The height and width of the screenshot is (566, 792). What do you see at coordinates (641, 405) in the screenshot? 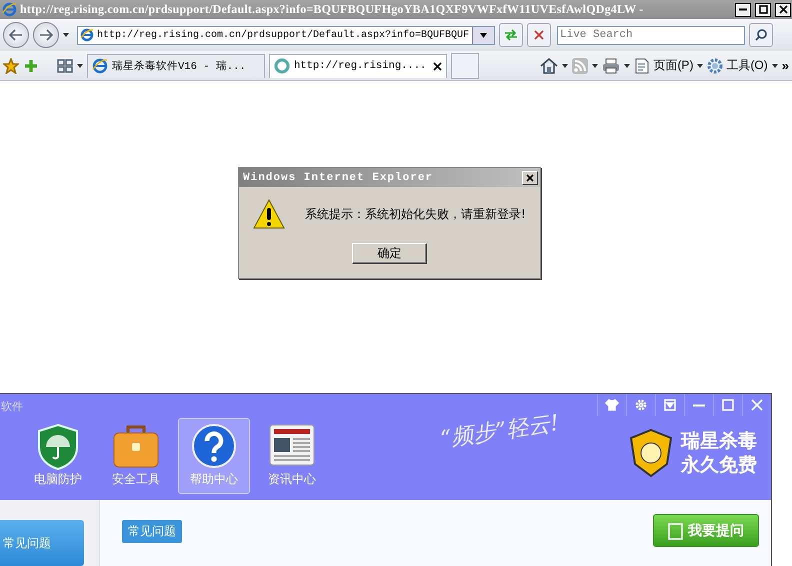
I see `settings-icon` at bounding box center [641, 405].